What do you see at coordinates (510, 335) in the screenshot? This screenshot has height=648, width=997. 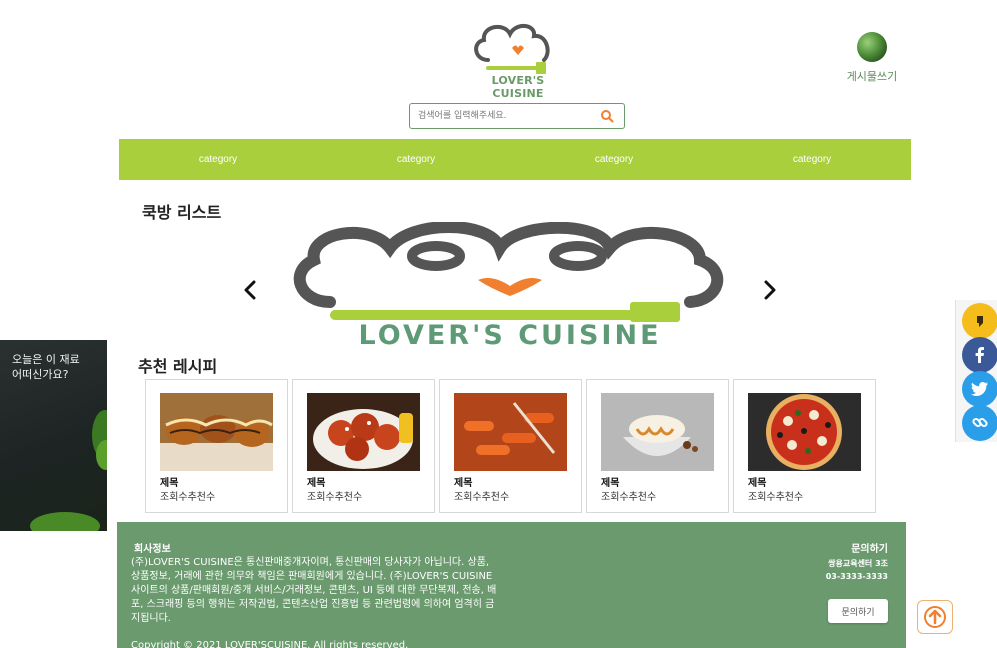 I see `banner-wordmark: LOVER'S CUISINE` at bounding box center [510, 335].